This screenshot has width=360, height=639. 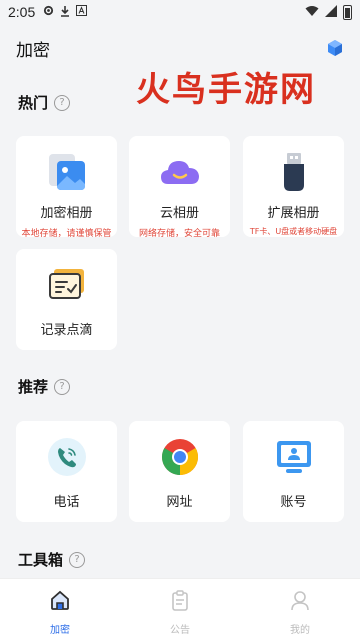 I want to click on card-label: 扩展相册, so click(x=293, y=213).